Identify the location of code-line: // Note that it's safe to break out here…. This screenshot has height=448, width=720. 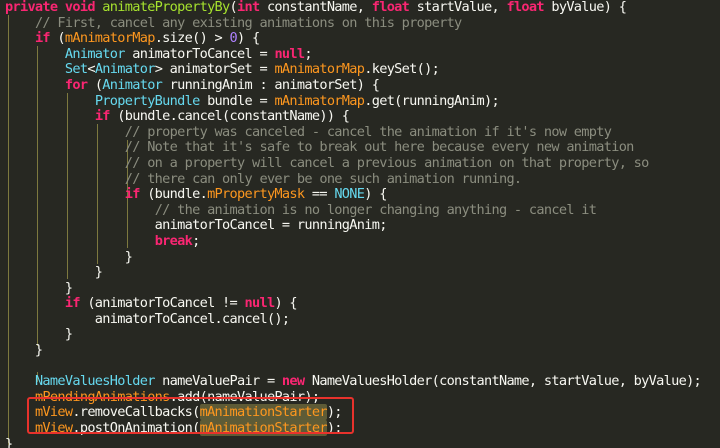
(353, 148).